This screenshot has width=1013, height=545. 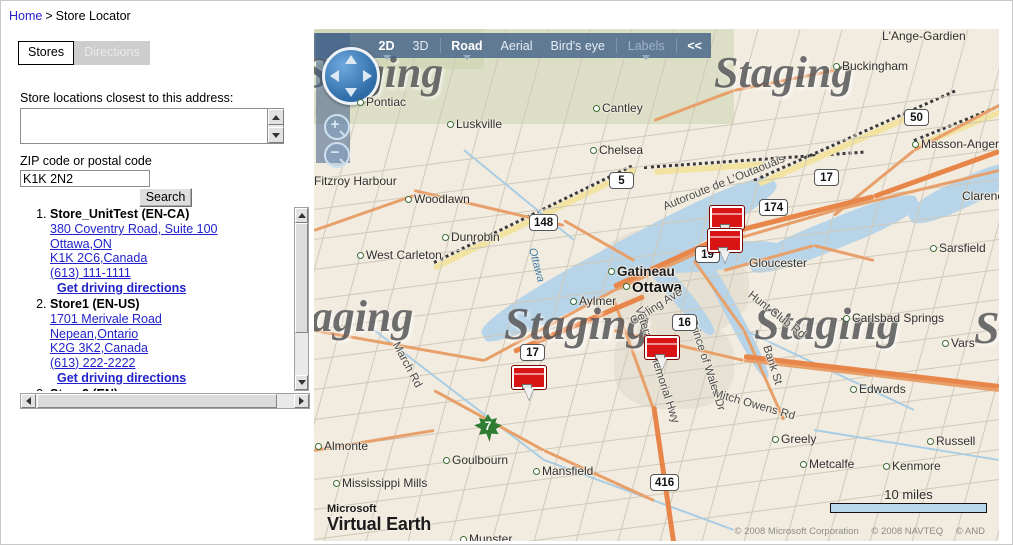 What do you see at coordinates (960, 144) in the screenshot?
I see `map-place-label: Masson-Angers` at bounding box center [960, 144].